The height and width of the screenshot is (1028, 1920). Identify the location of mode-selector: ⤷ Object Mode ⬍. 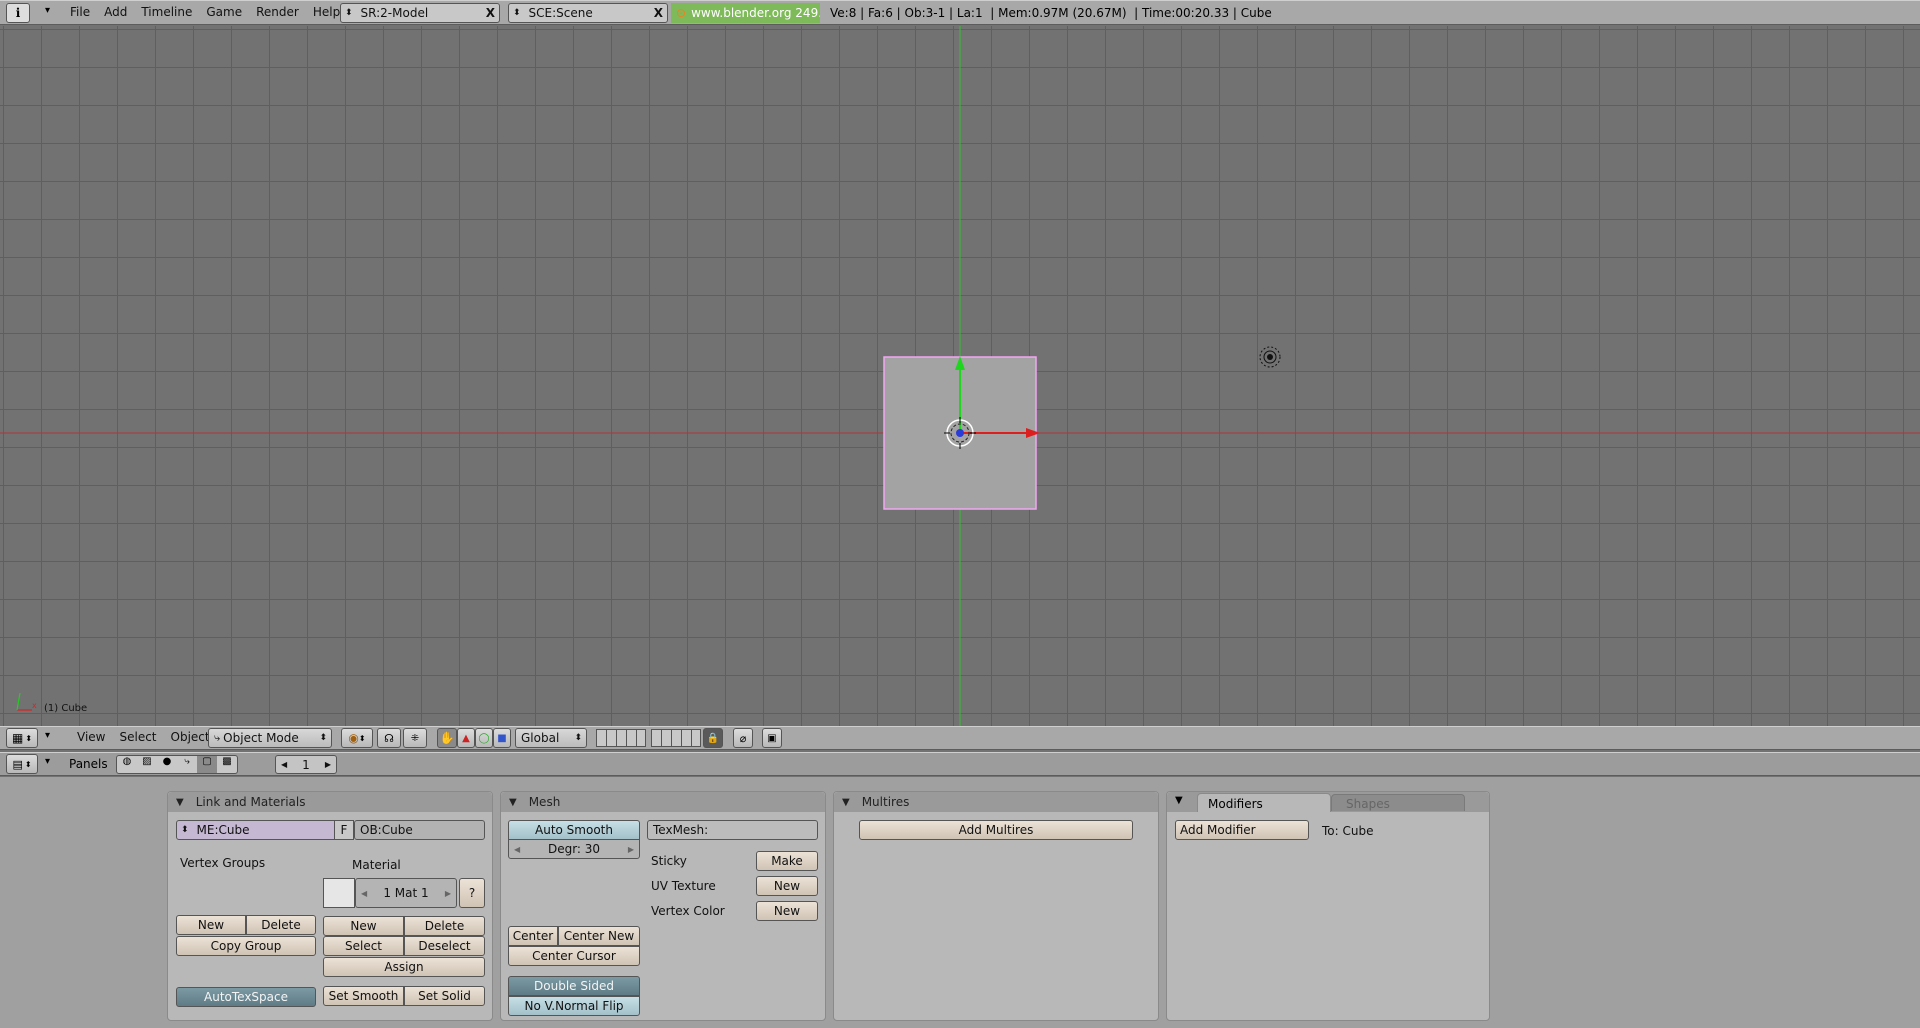
(270, 738).